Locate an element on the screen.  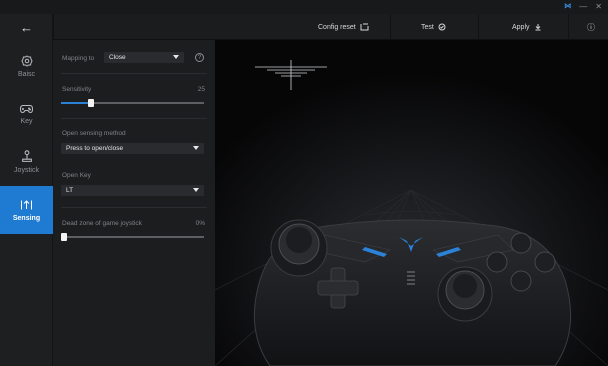
joystick-icon is located at coordinates (26, 156).